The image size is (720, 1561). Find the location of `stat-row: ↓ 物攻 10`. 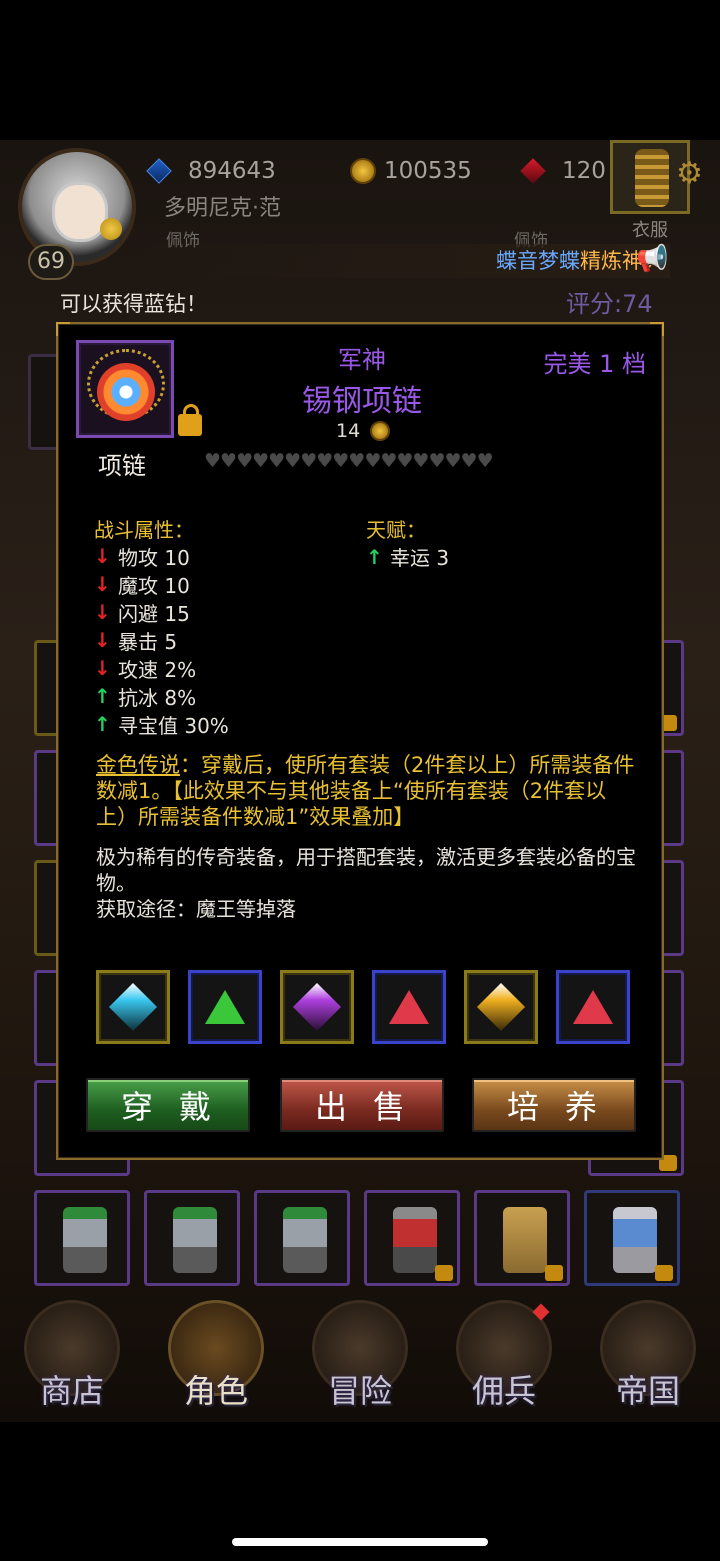

stat-row: ↓ 物攻 10 is located at coordinates (161, 556).